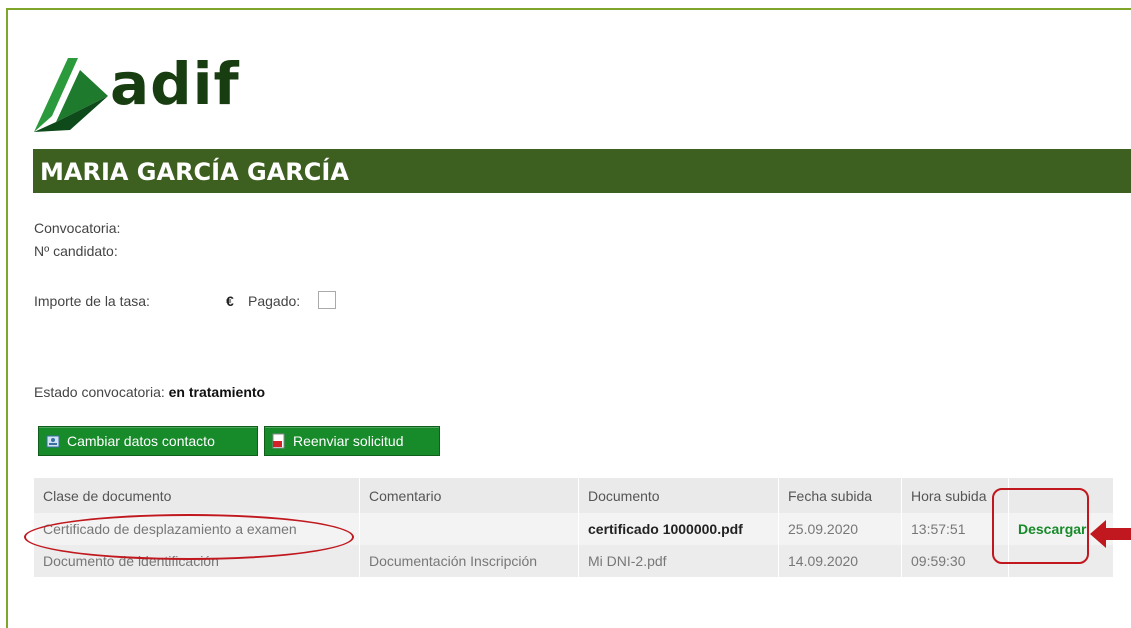 This screenshot has height=628, width=1131. Describe the element at coordinates (76, 251) in the screenshot. I see `candidato-label: Nº candidato:` at that location.